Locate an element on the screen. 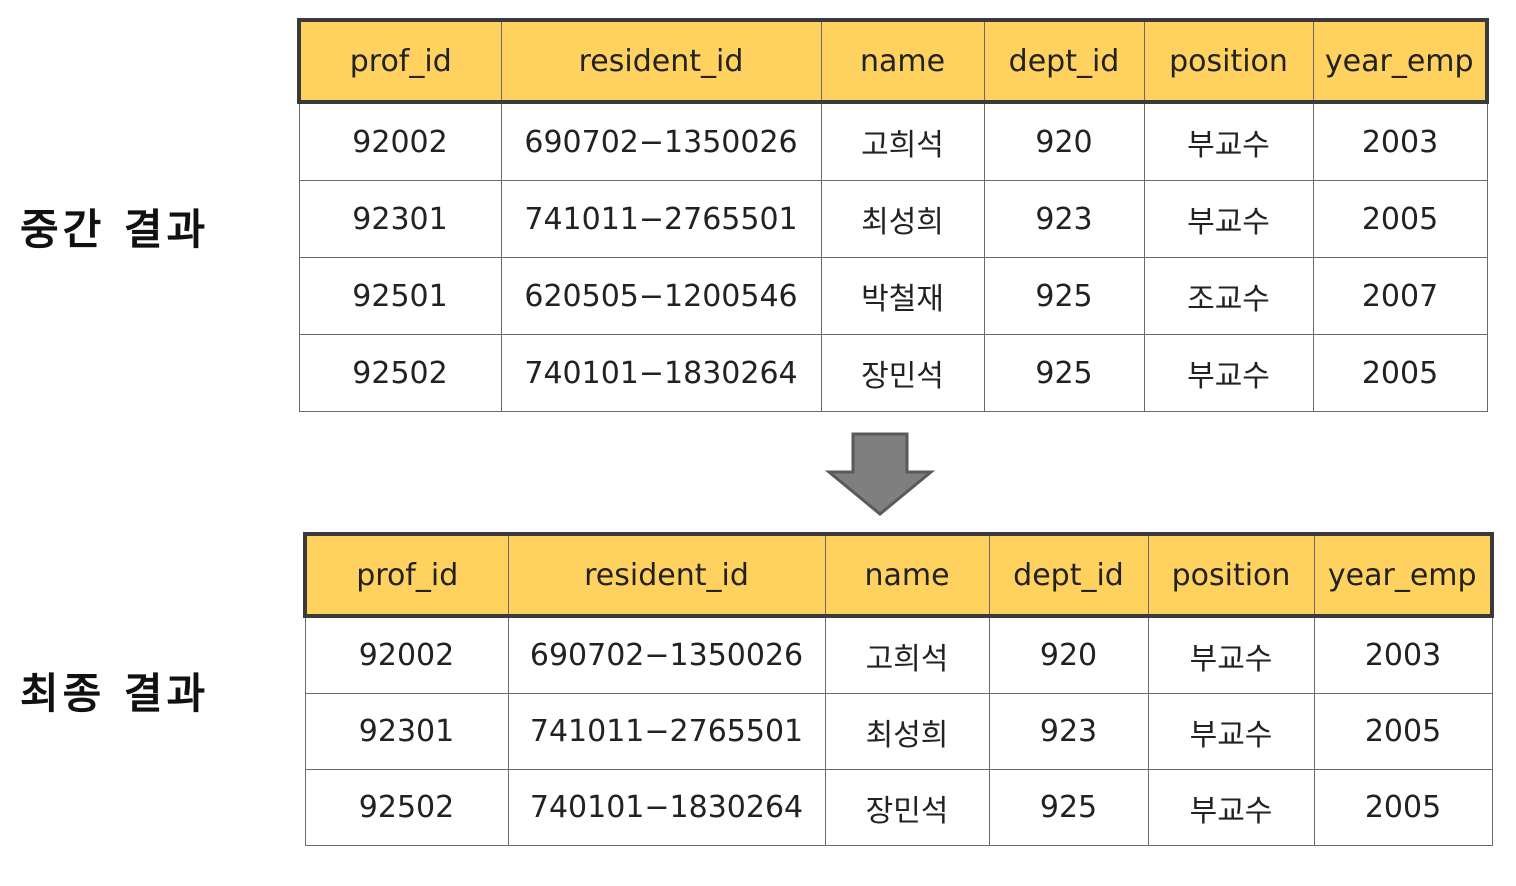  intermediate-result-label: 중간 결과 is located at coordinates (115, 229).